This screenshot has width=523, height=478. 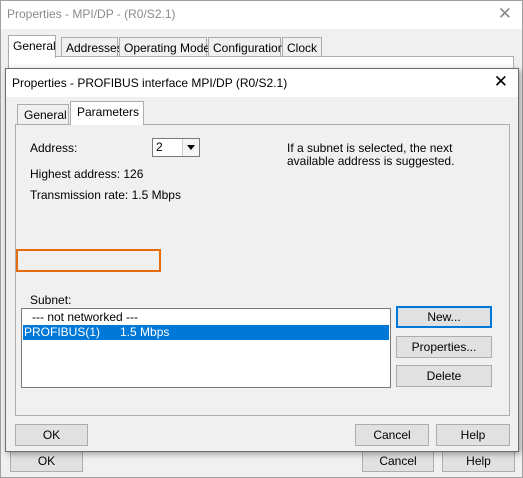 I want to click on highest-address-text: Highest address: 126, so click(x=87, y=174).